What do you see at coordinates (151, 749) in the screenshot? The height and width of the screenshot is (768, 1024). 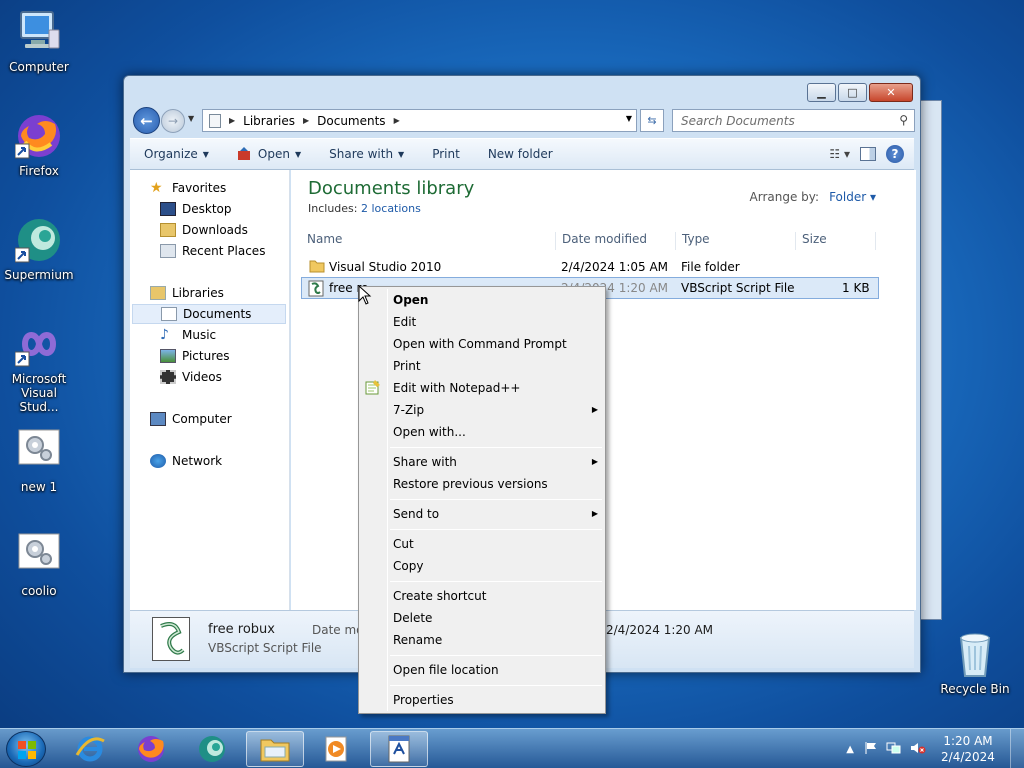 I see `taskbar-firefox` at bounding box center [151, 749].